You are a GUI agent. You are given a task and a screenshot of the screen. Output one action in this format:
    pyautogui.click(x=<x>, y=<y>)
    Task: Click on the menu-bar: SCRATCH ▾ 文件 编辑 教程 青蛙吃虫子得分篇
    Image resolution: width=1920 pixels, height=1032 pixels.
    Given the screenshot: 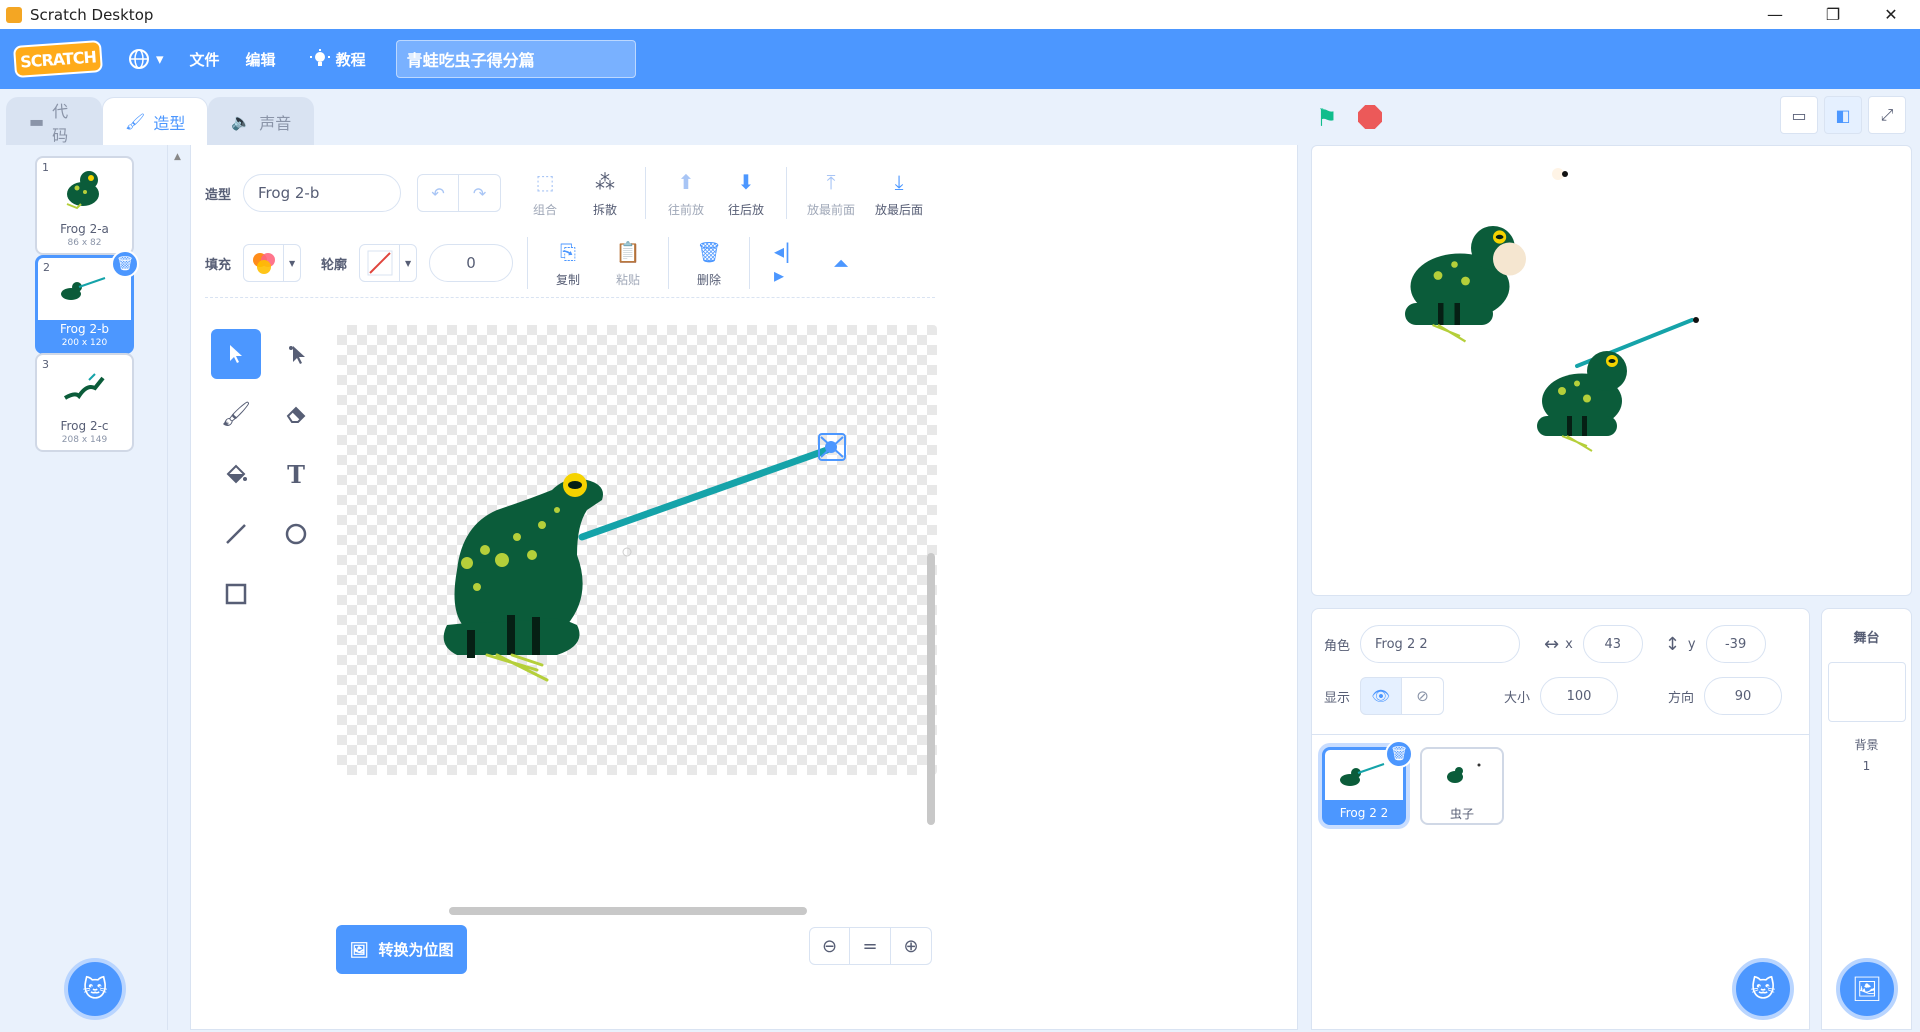 What is the action you would take?
    pyautogui.click(x=960, y=59)
    